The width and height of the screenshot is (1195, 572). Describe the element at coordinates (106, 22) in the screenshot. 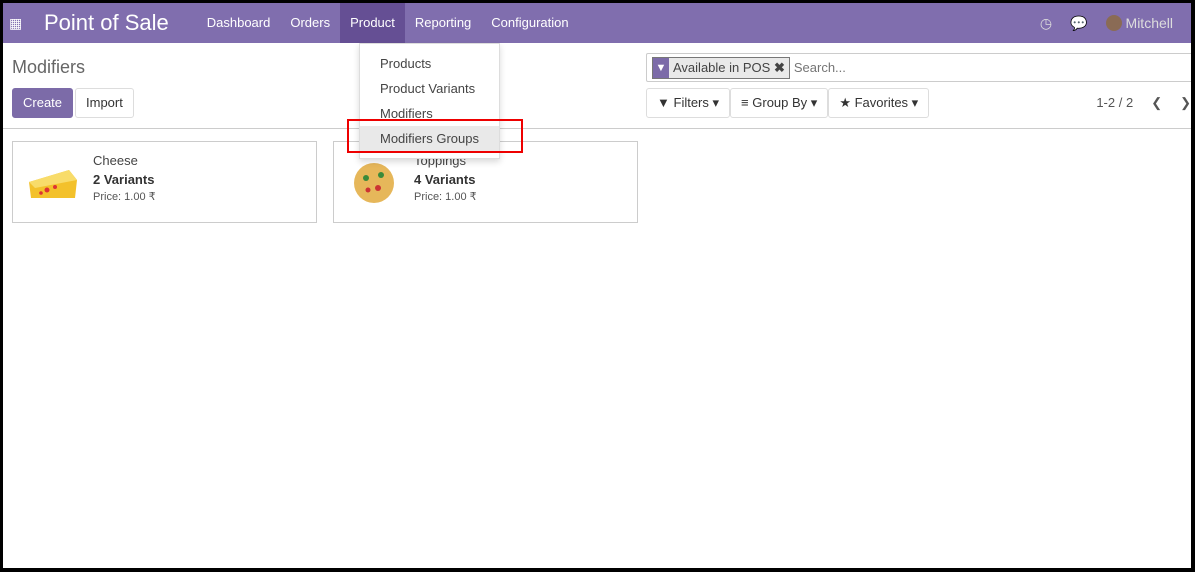

I see `app-title: Point of Sale` at that location.